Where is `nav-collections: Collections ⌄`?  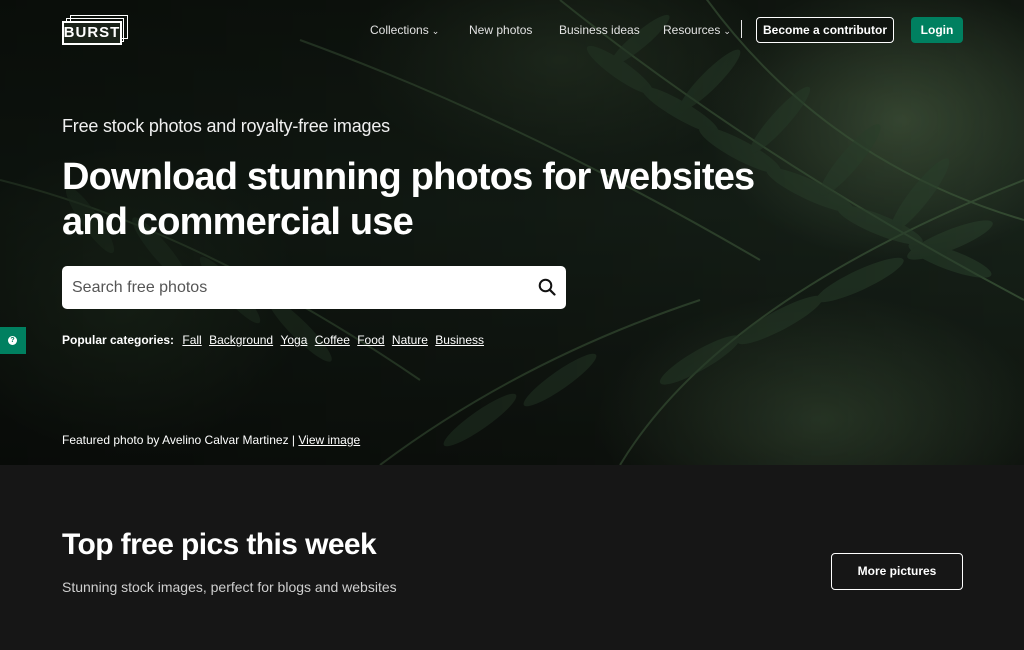 nav-collections: Collections ⌄ is located at coordinates (404, 30).